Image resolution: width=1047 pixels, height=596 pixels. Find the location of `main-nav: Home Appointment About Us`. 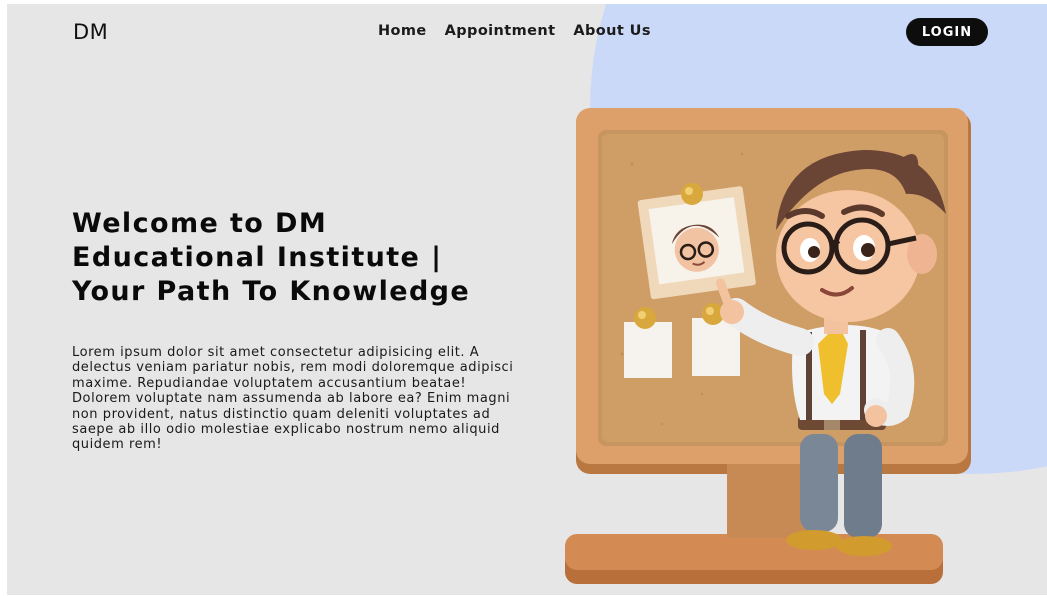

main-nav: Home Appointment About Us is located at coordinates (523, 31).